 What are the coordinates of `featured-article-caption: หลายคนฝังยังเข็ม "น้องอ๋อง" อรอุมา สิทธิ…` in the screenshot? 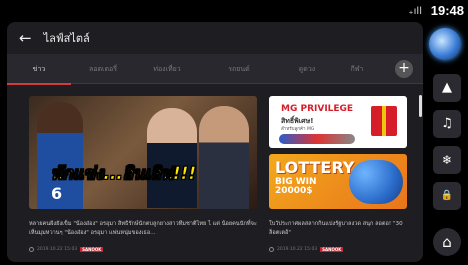 It's located at (143, 229).